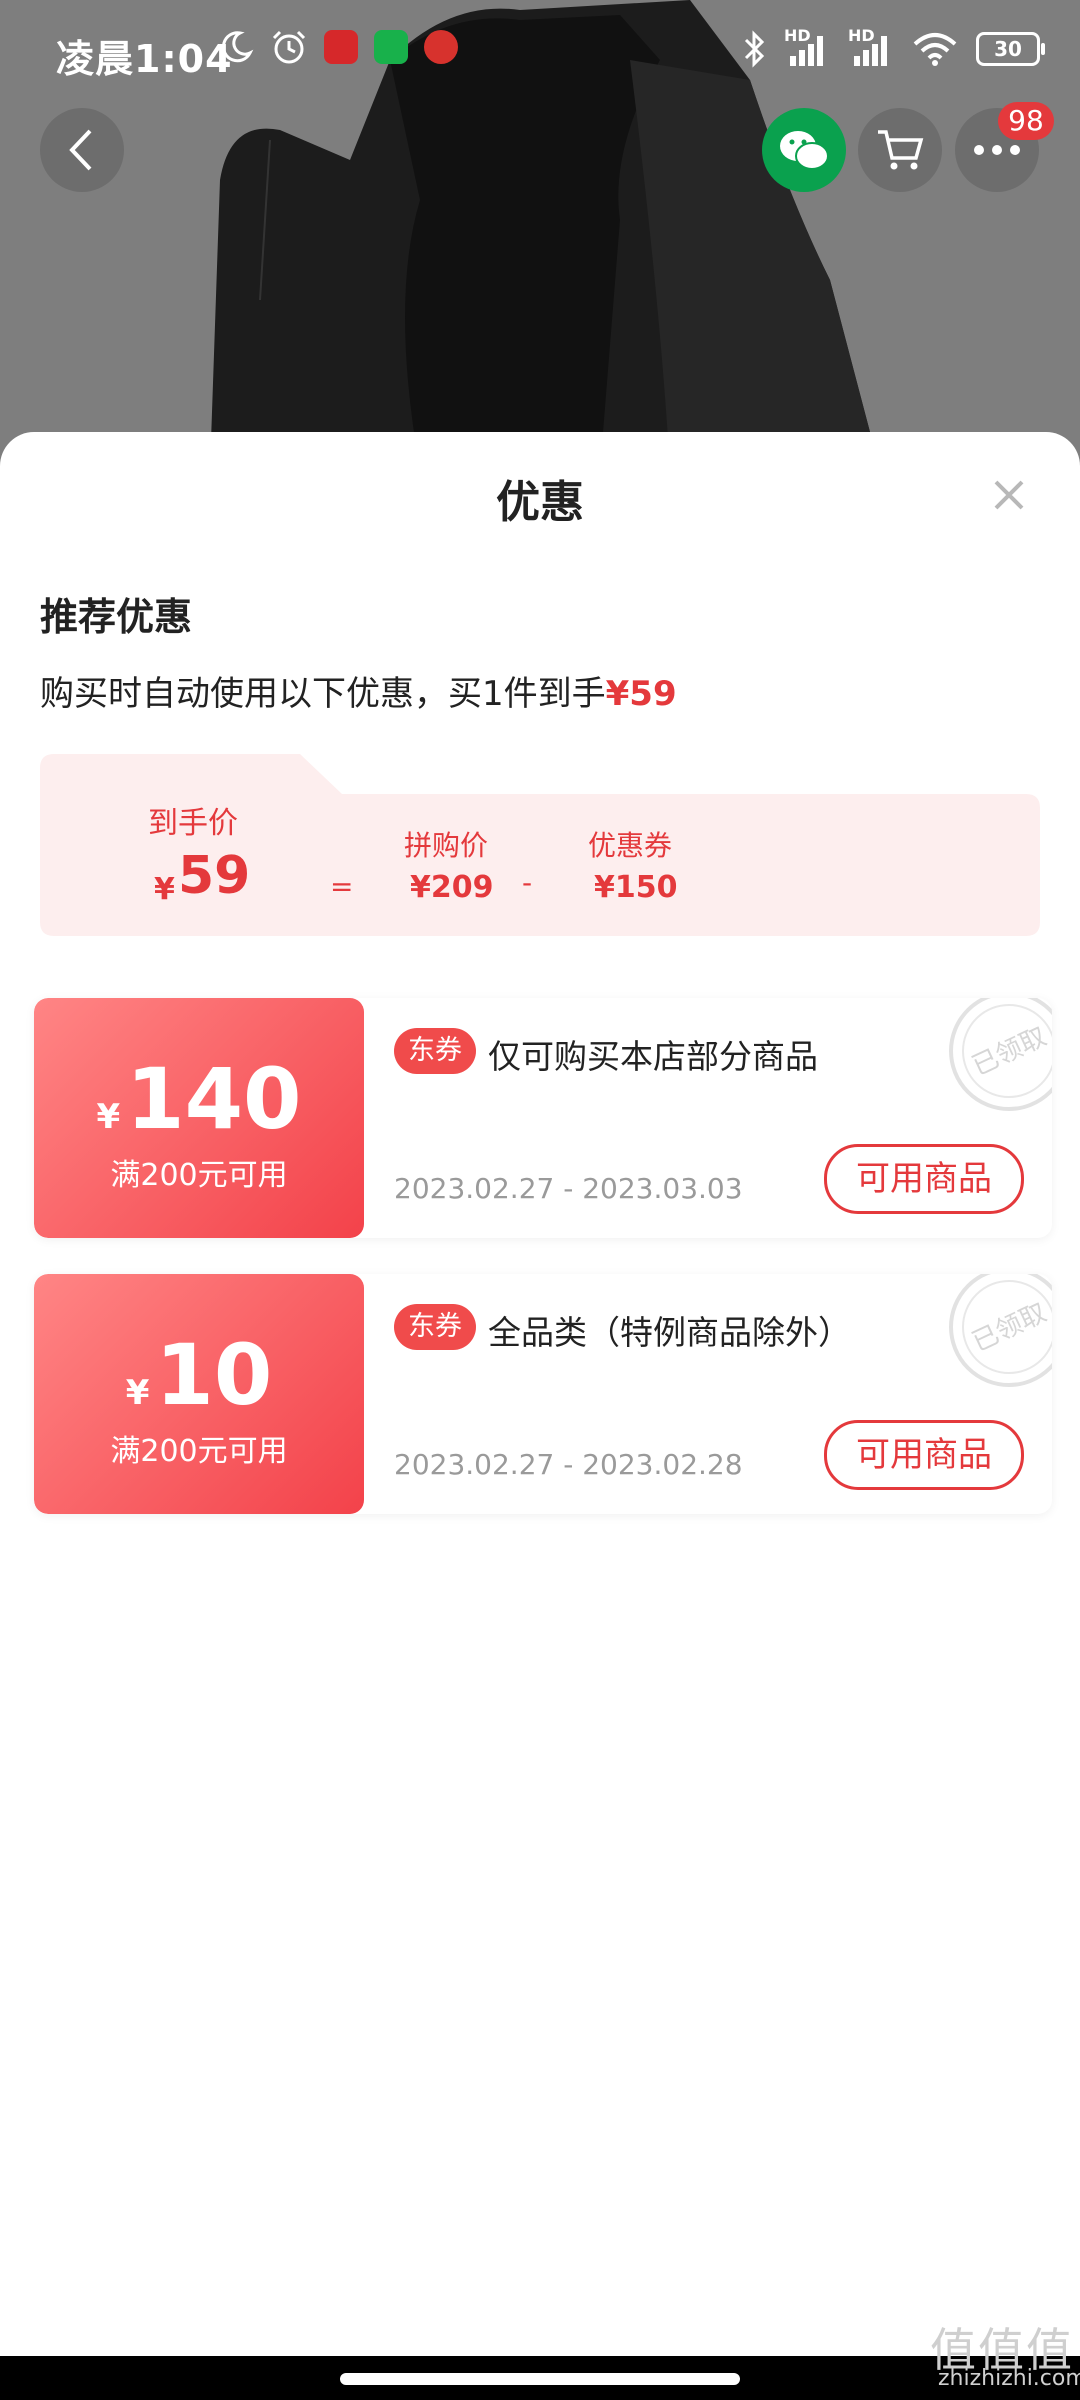 This screenshot has height=2400, width=1080. Describe the element at coordinates (452, 887) in the screenshot. I see `group-price-value: ¥209` at that location.